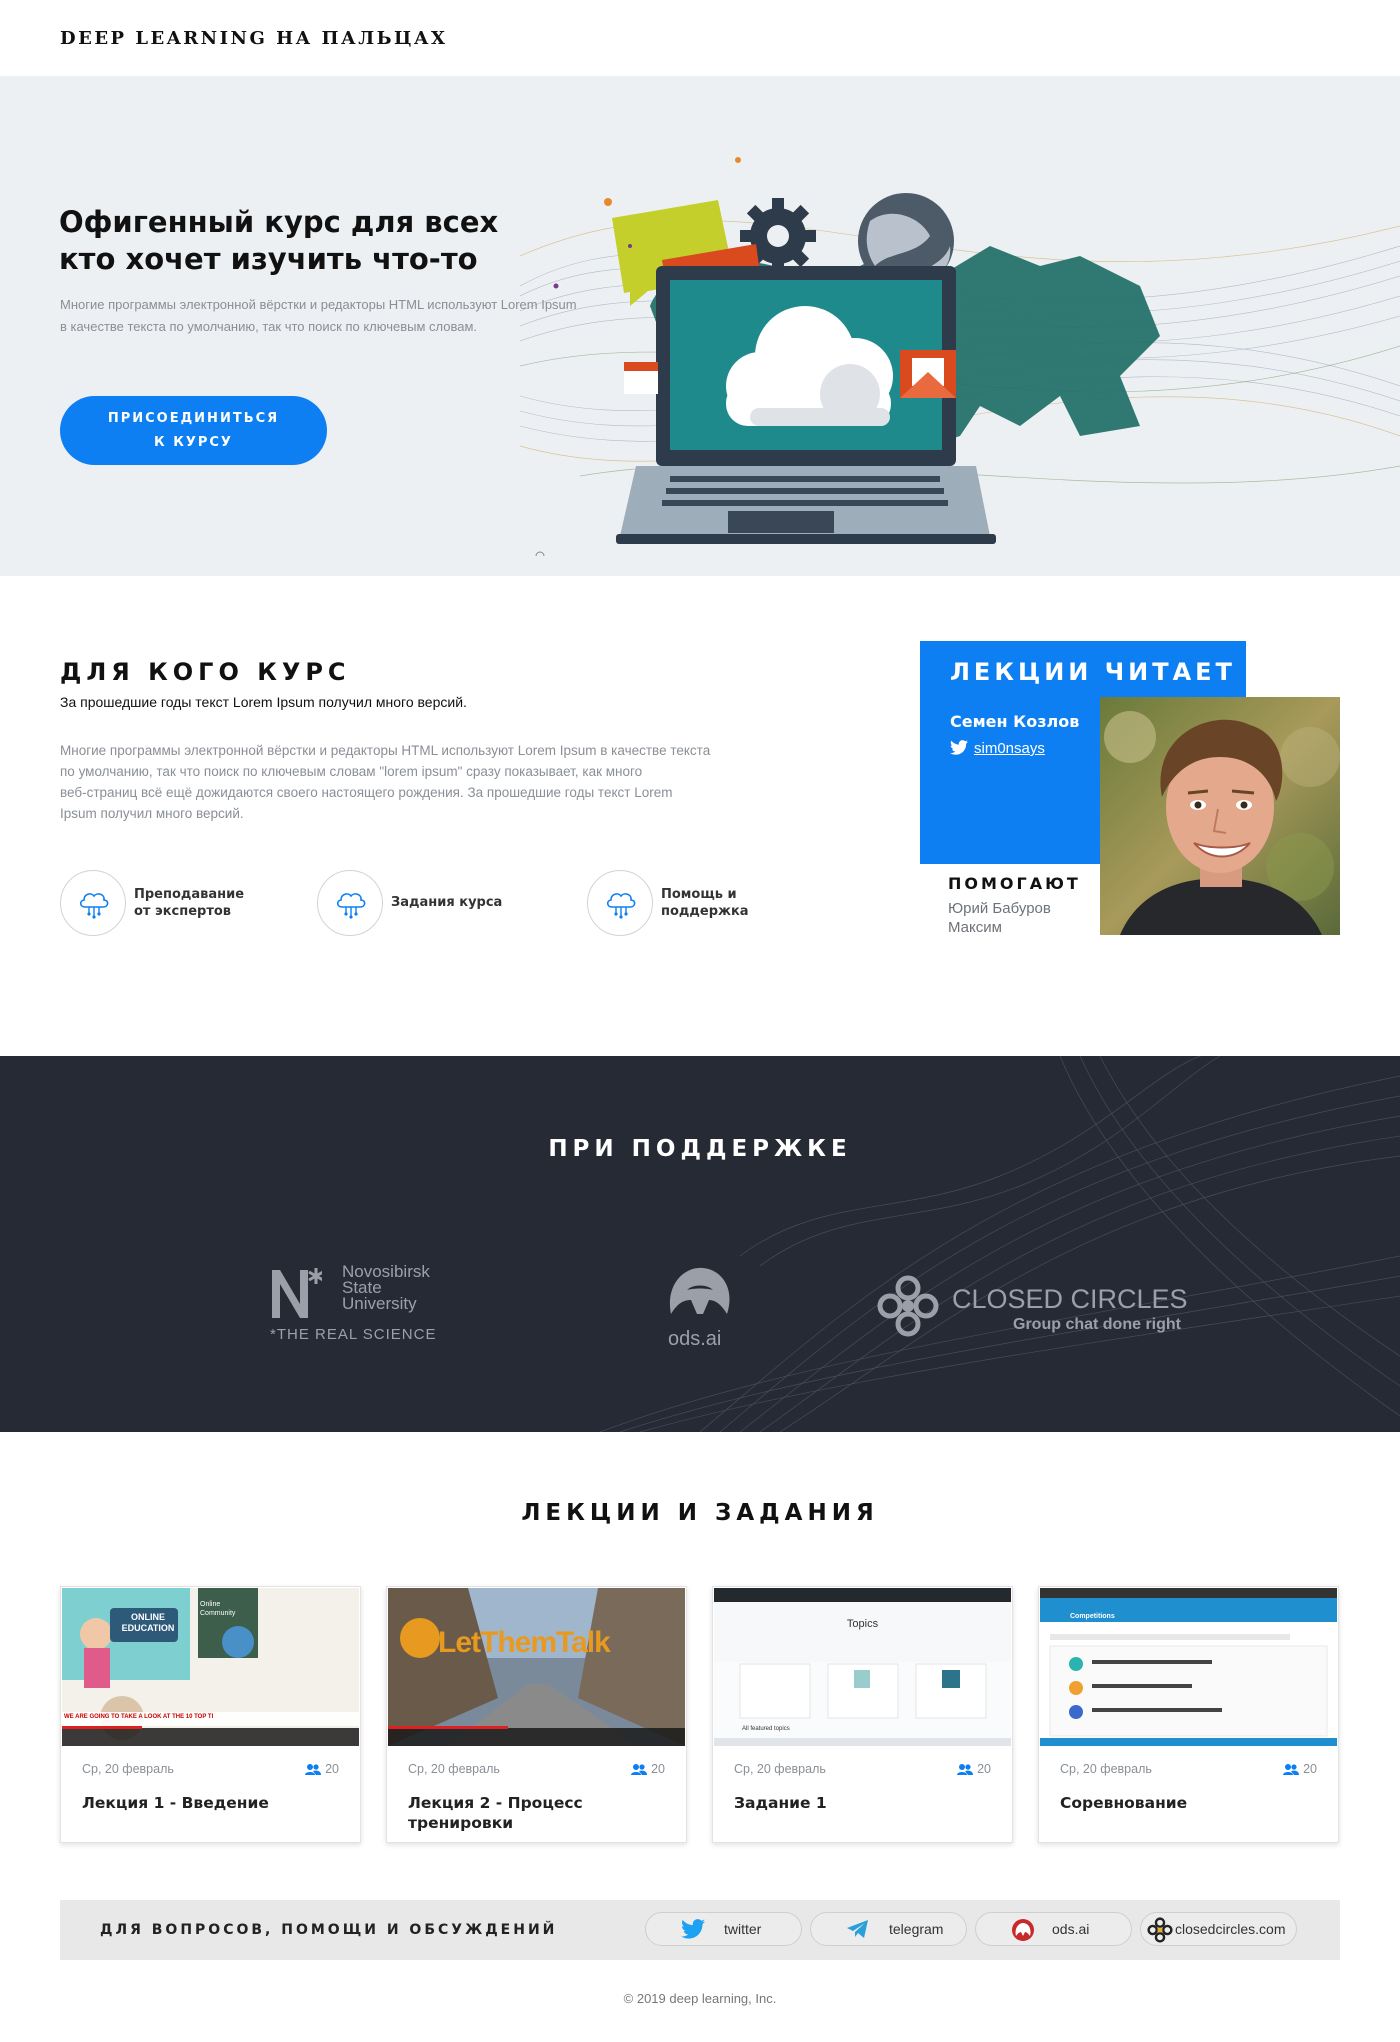 The width and height of the screenshot is (1400, 2042). Describe the element at coordinates (379, 1303) in the screenshot. I see `nsu-name-line: University` at that location.